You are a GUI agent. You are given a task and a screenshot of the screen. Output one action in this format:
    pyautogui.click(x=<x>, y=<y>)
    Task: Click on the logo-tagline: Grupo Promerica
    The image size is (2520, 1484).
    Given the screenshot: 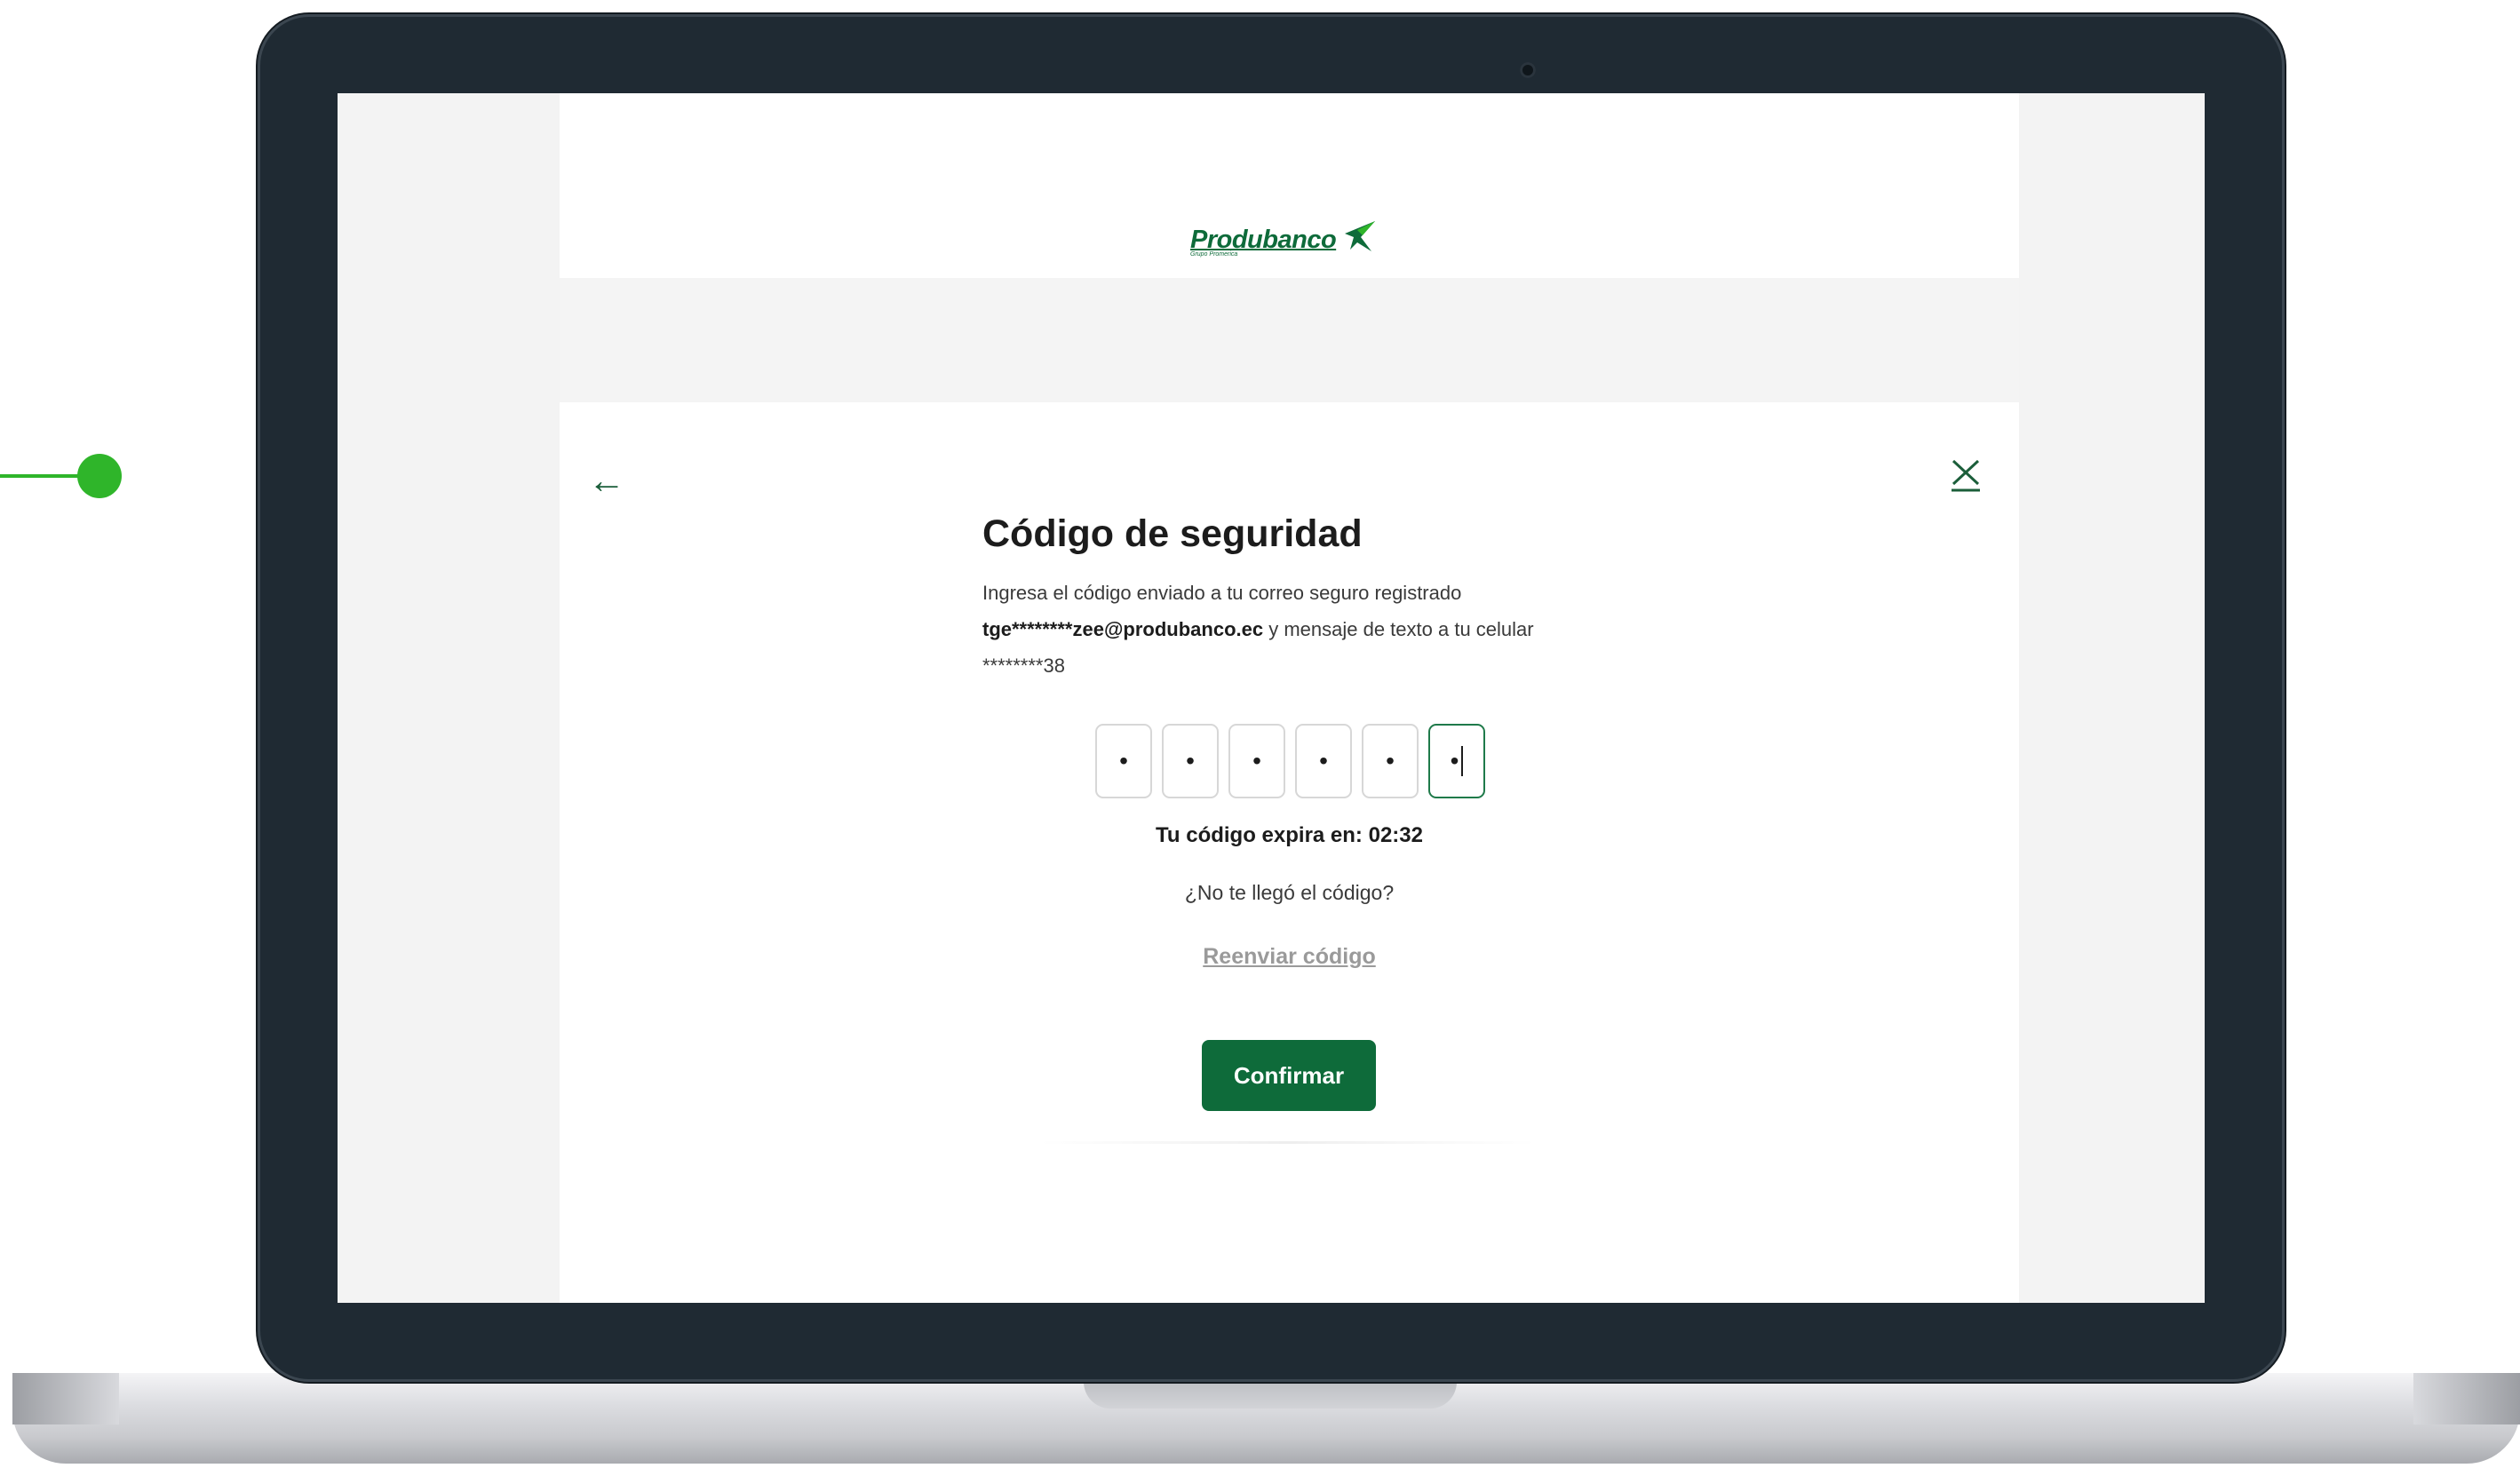 What is the action you would take?
    pyautogui.click(x=1214, y=254)
    